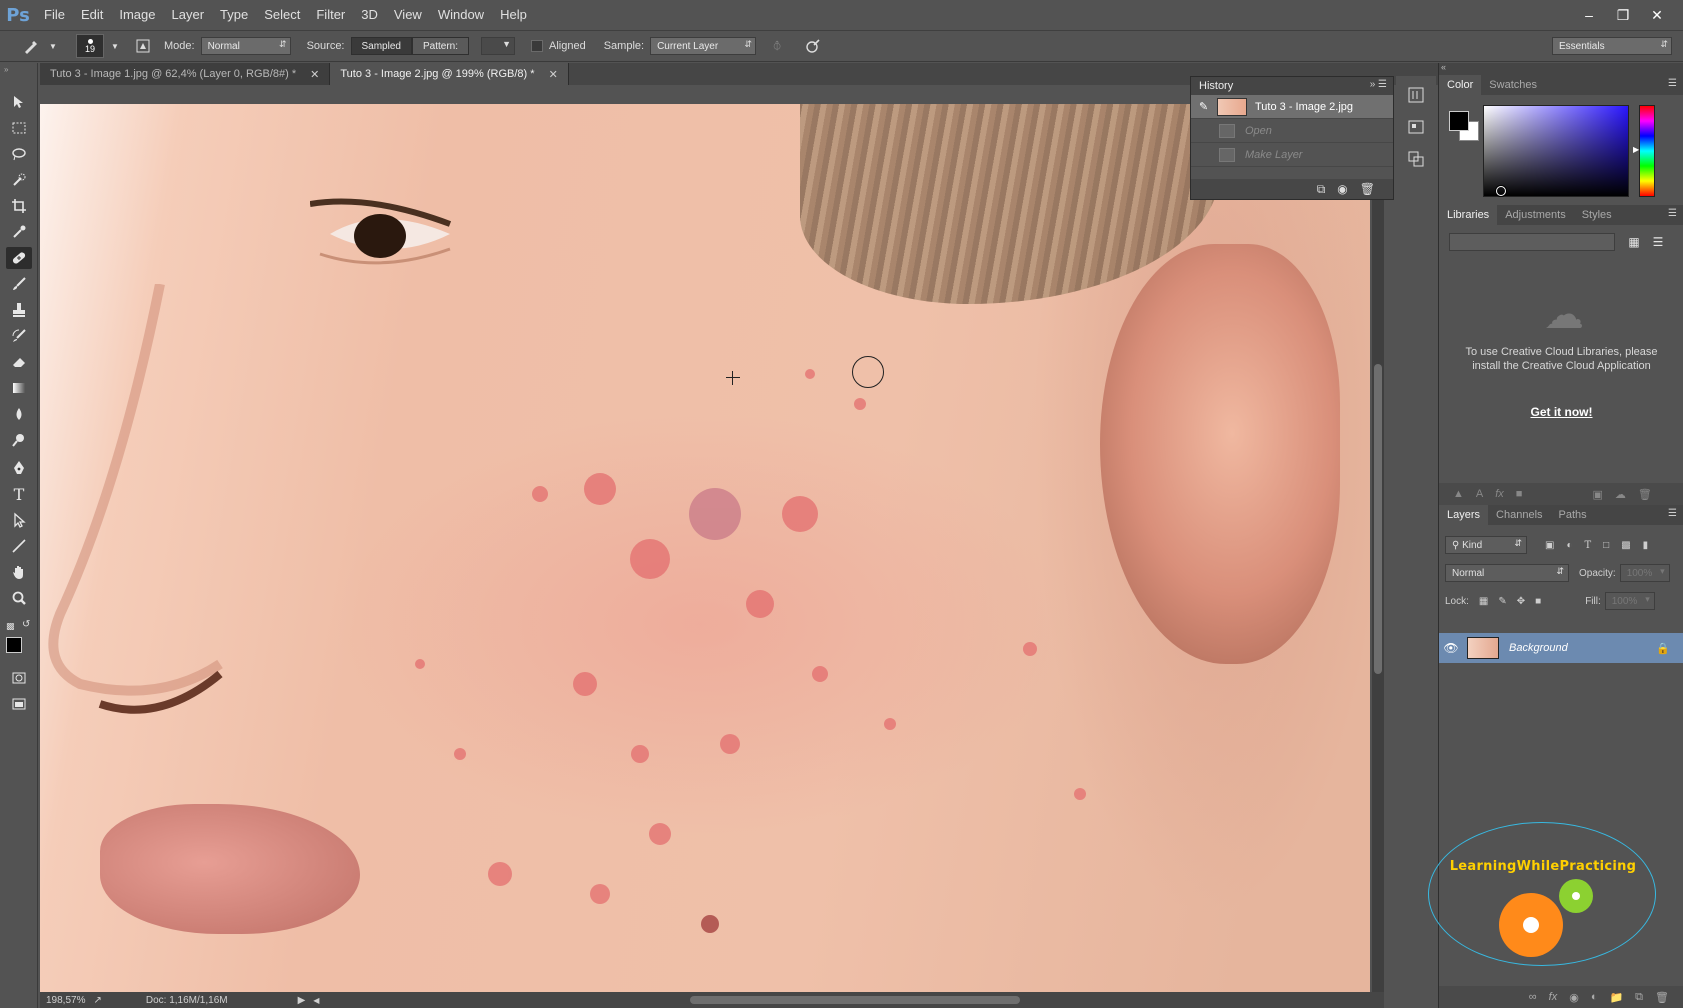 The image size is (1683, 1008). What do you see at coordinates (1561, 68) in the screenshot?
I see `dock-collapse-bar: «` at bounding box center [1561, 68].